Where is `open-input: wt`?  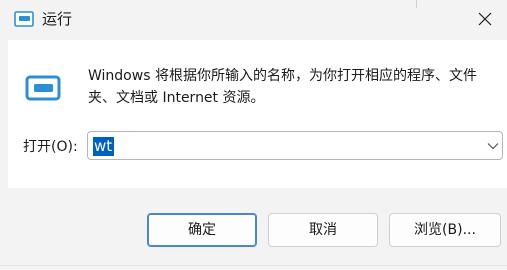
open-input: wt is located at coordinates (103, 146).